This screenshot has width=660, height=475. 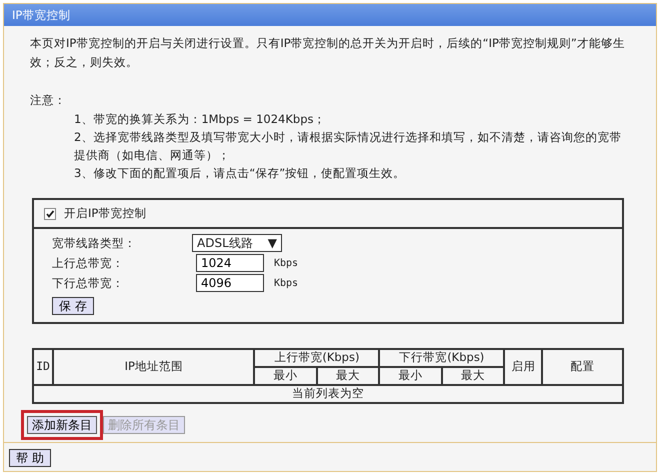 I want to click on note-item: 1、带宽的换算关系为：1Mbps = 1024Kbps；, so click(x=199, y=119).